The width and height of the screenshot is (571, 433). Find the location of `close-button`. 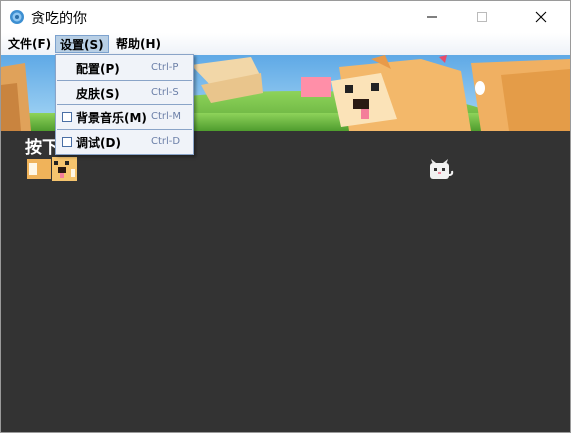

close-button is located at coordinates (541, 17).